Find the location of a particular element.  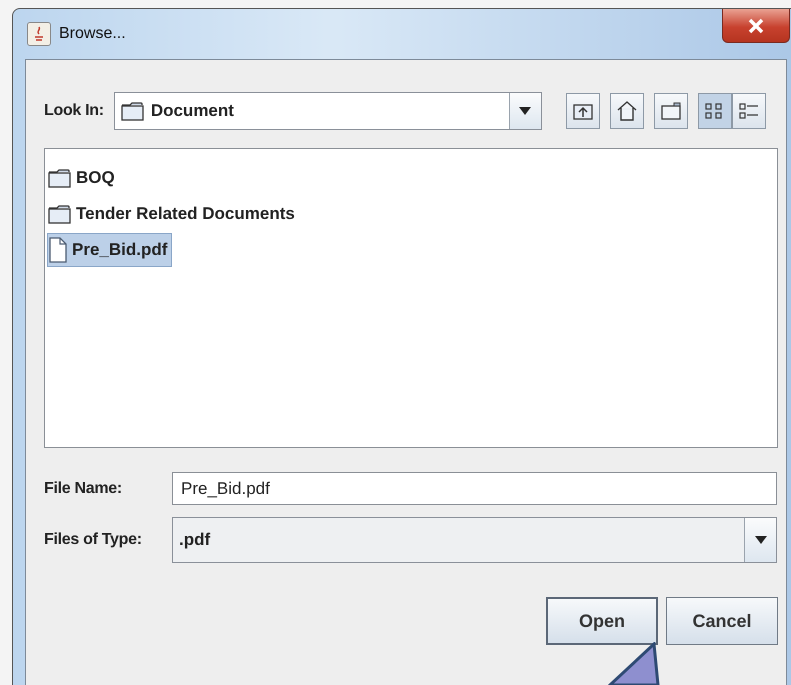

close-icon is located at coordinates (756, 26).